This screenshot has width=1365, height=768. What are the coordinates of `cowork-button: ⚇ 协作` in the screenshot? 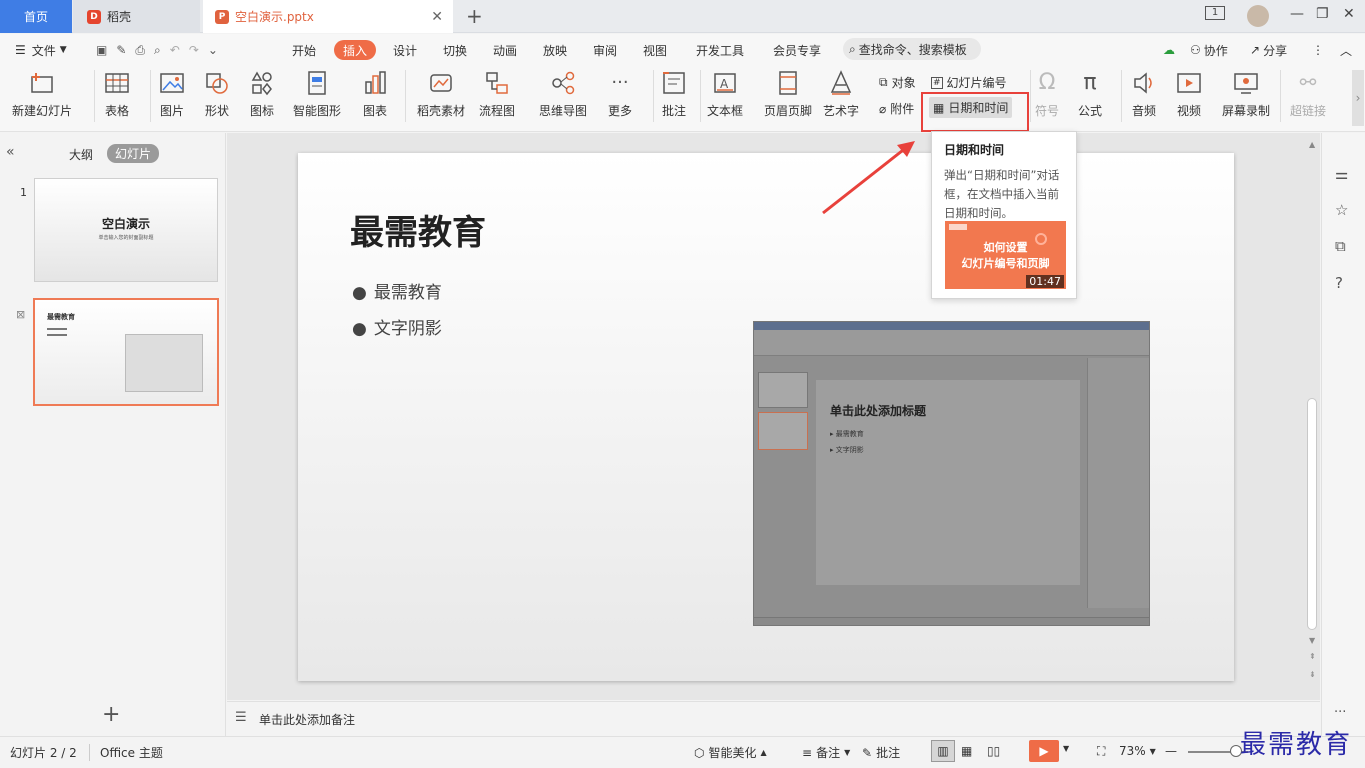 It's located at (1209, 50).